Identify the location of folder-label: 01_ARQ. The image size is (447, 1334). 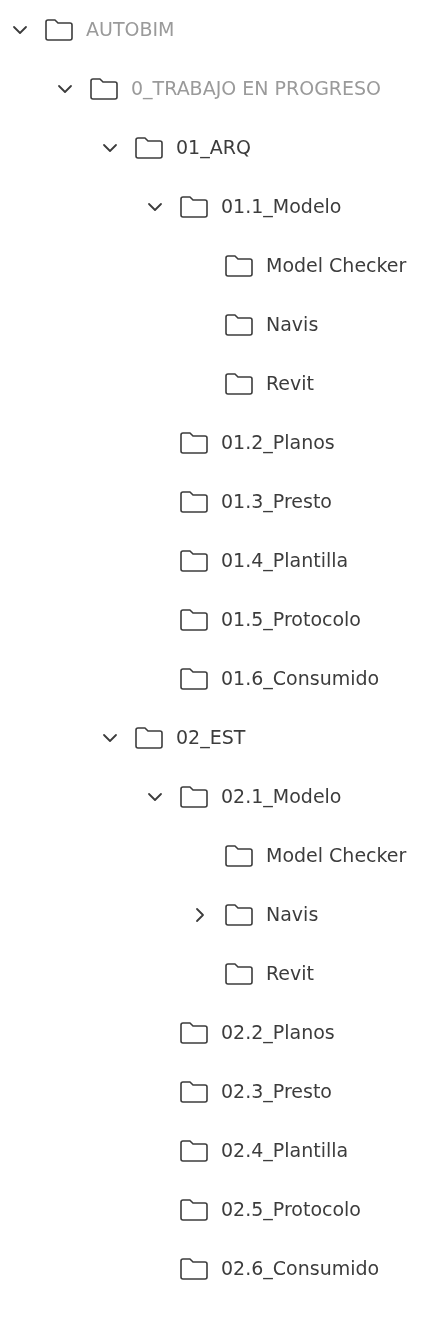
(213, 147).